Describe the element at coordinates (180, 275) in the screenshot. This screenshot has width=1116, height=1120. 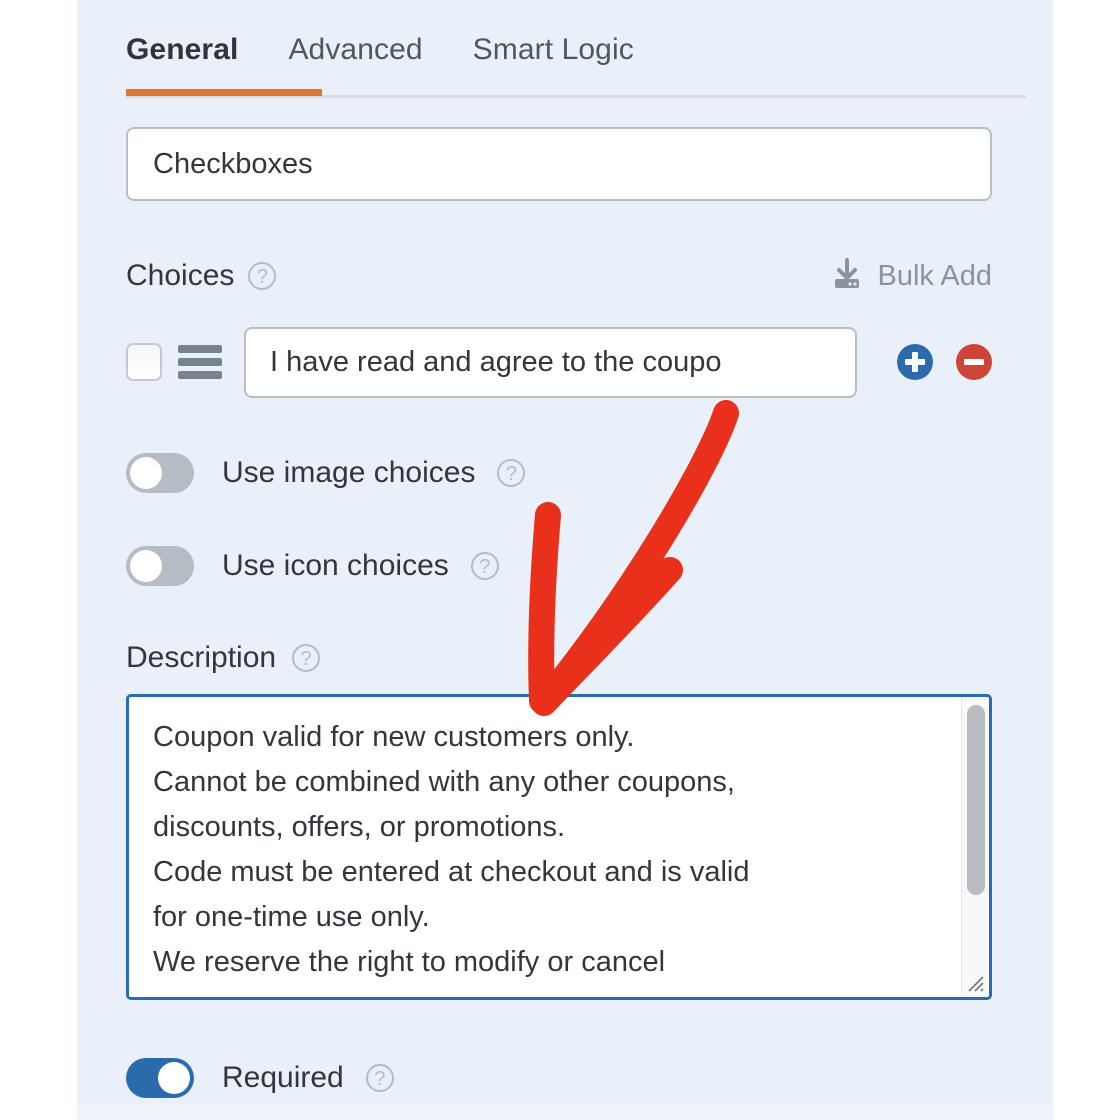
I see `choices-label: Choices` at that location.